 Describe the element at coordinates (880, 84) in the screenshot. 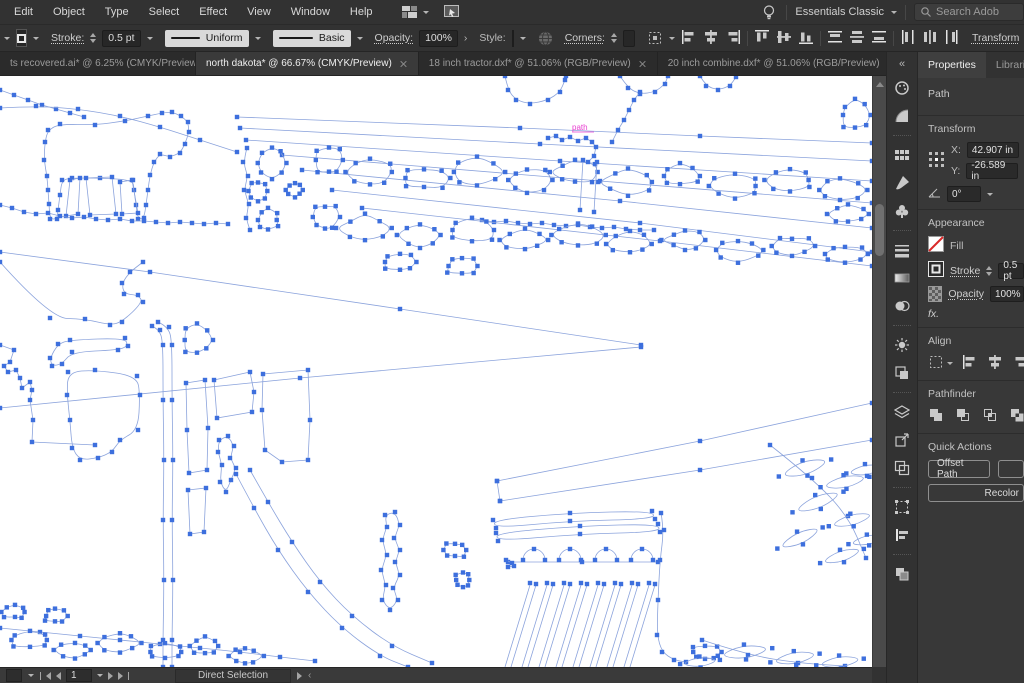

I see `scroll-up-icon` at that location.